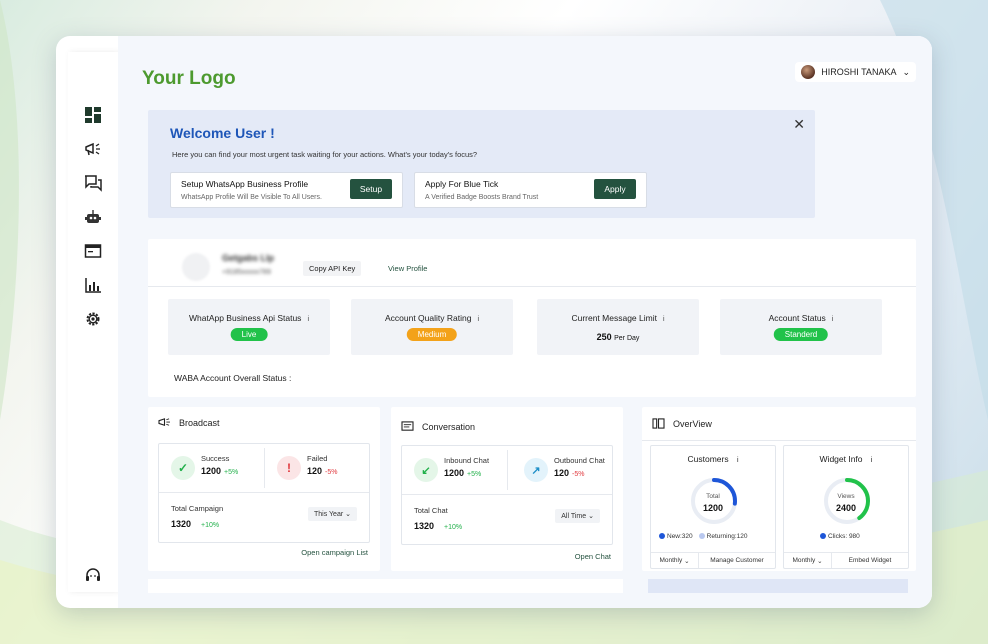 The image size is (988, 644). What do you see at coordinates (713, 496) in the screenshot?
I see `donut-label: Total` at bounding box center [713, 496].